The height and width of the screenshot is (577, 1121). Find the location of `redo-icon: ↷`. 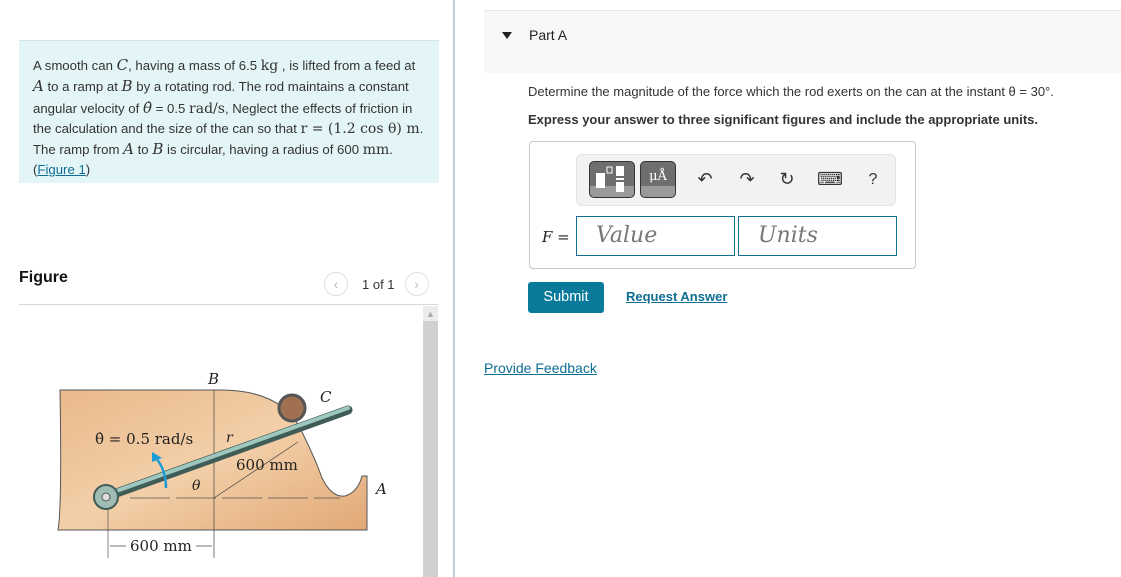

redo-icon: ↷ is located at coordinates (747, 179).